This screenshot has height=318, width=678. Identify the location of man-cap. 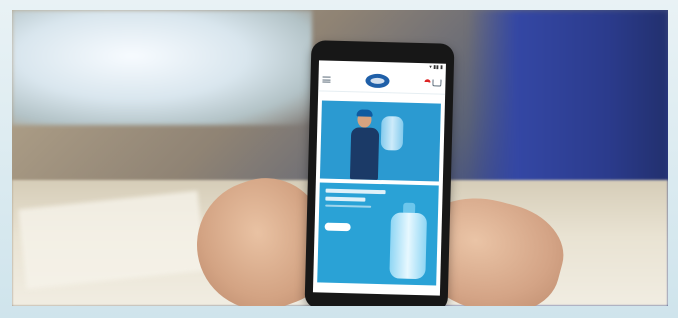
(364, 113).